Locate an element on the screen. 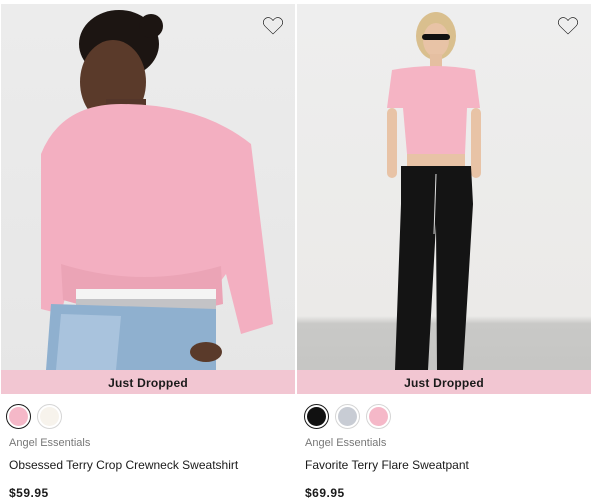 This screenshot has height=502, width=592. model-photo is located at coordinates (434, 191).